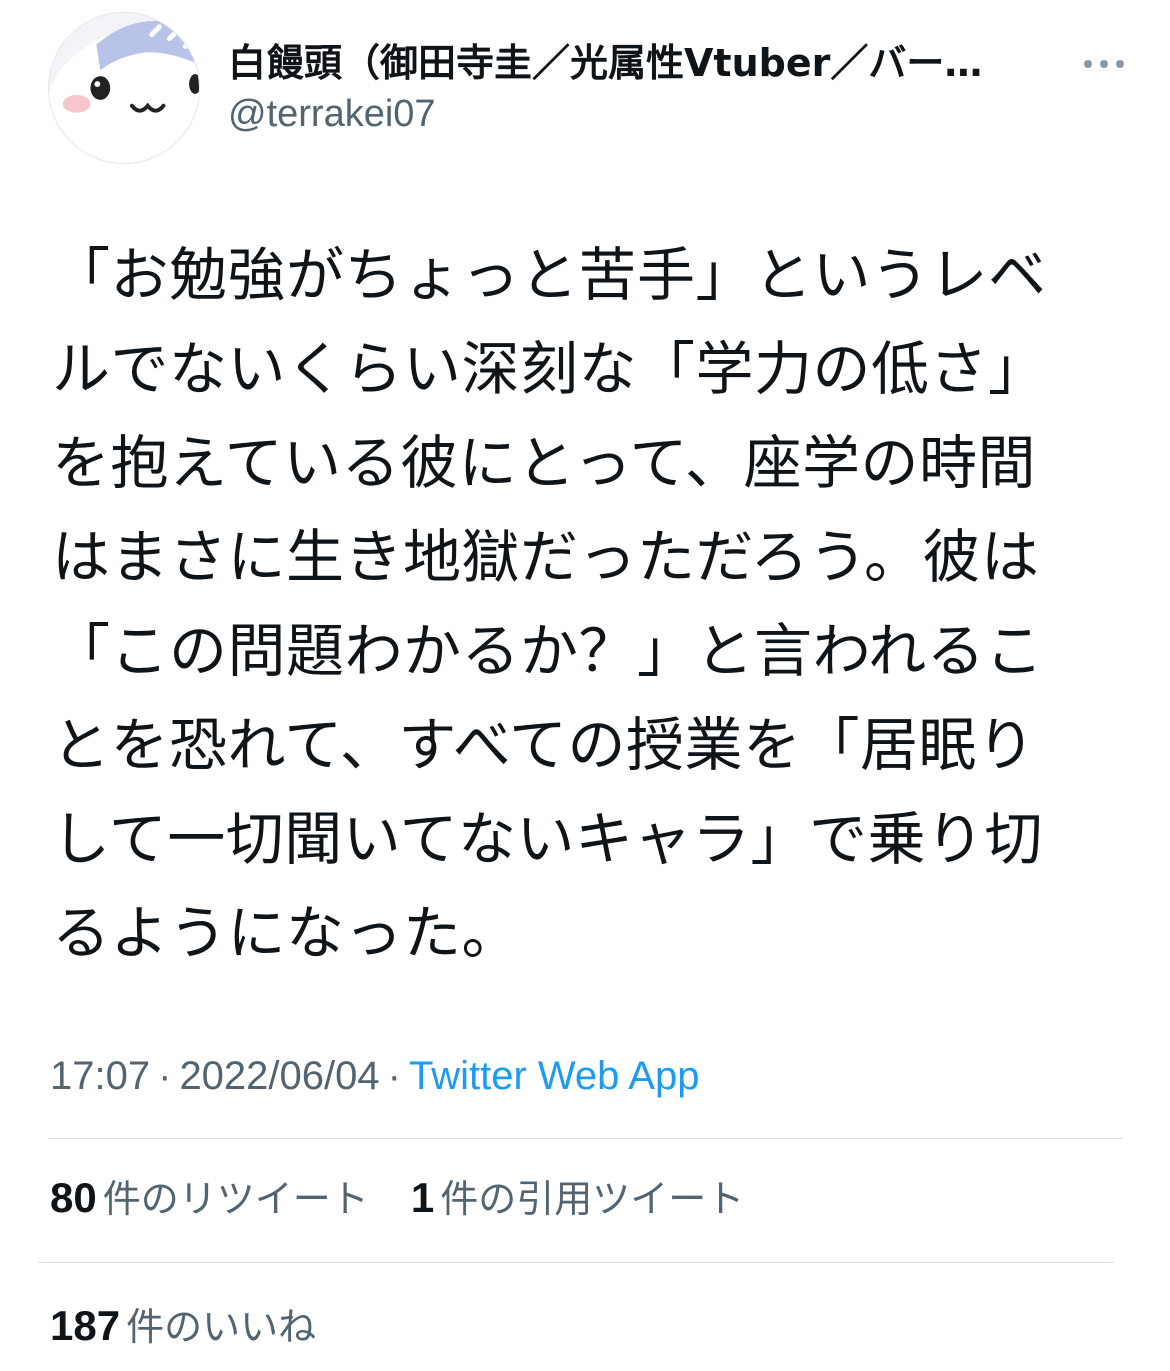 Image resolution: width=1170 pixels, height=1371 pixels. I want to click on retweets-label: 件のリツイート, so click(235, 1199).